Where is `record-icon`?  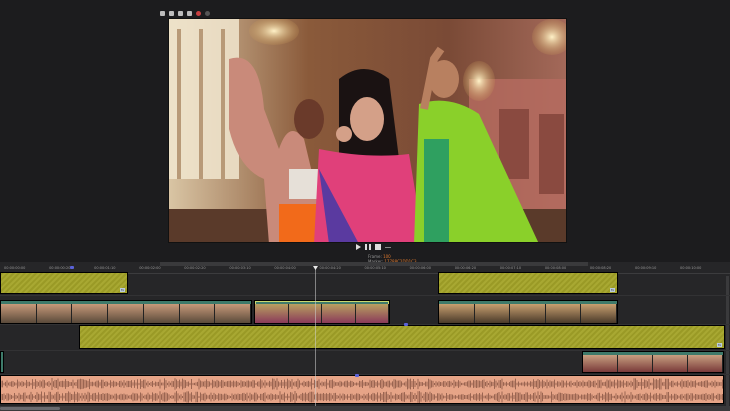 record-icon is located at coordinates (198, 13).